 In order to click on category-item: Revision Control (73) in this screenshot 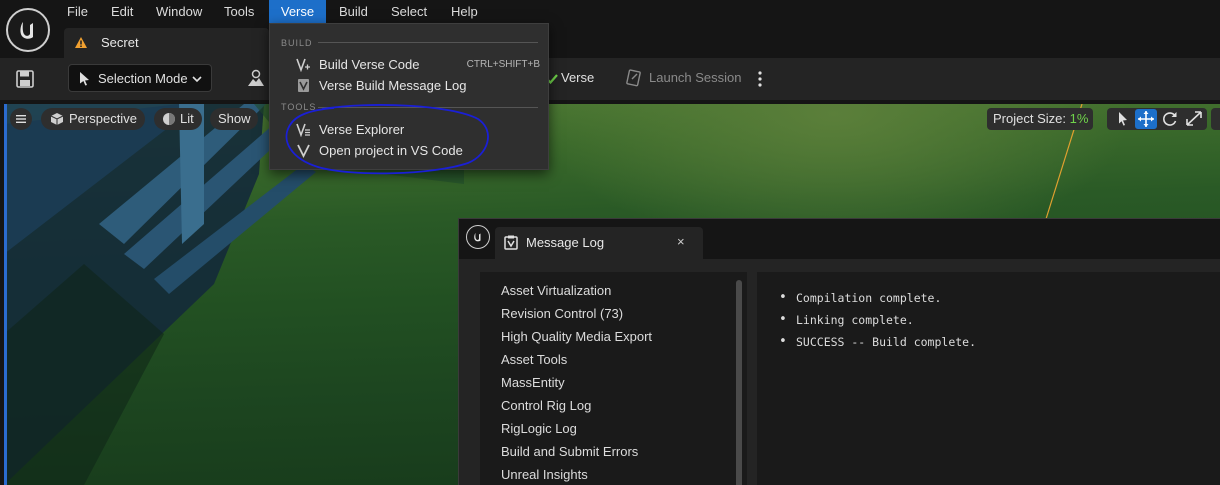, I will do `click(562, 313)`.